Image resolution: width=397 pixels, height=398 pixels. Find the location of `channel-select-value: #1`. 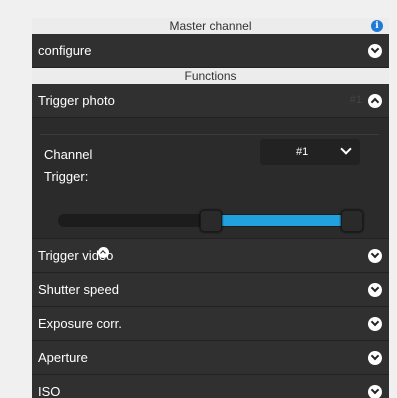

channel-select-value: #1 is located at coordinates (302, 152).